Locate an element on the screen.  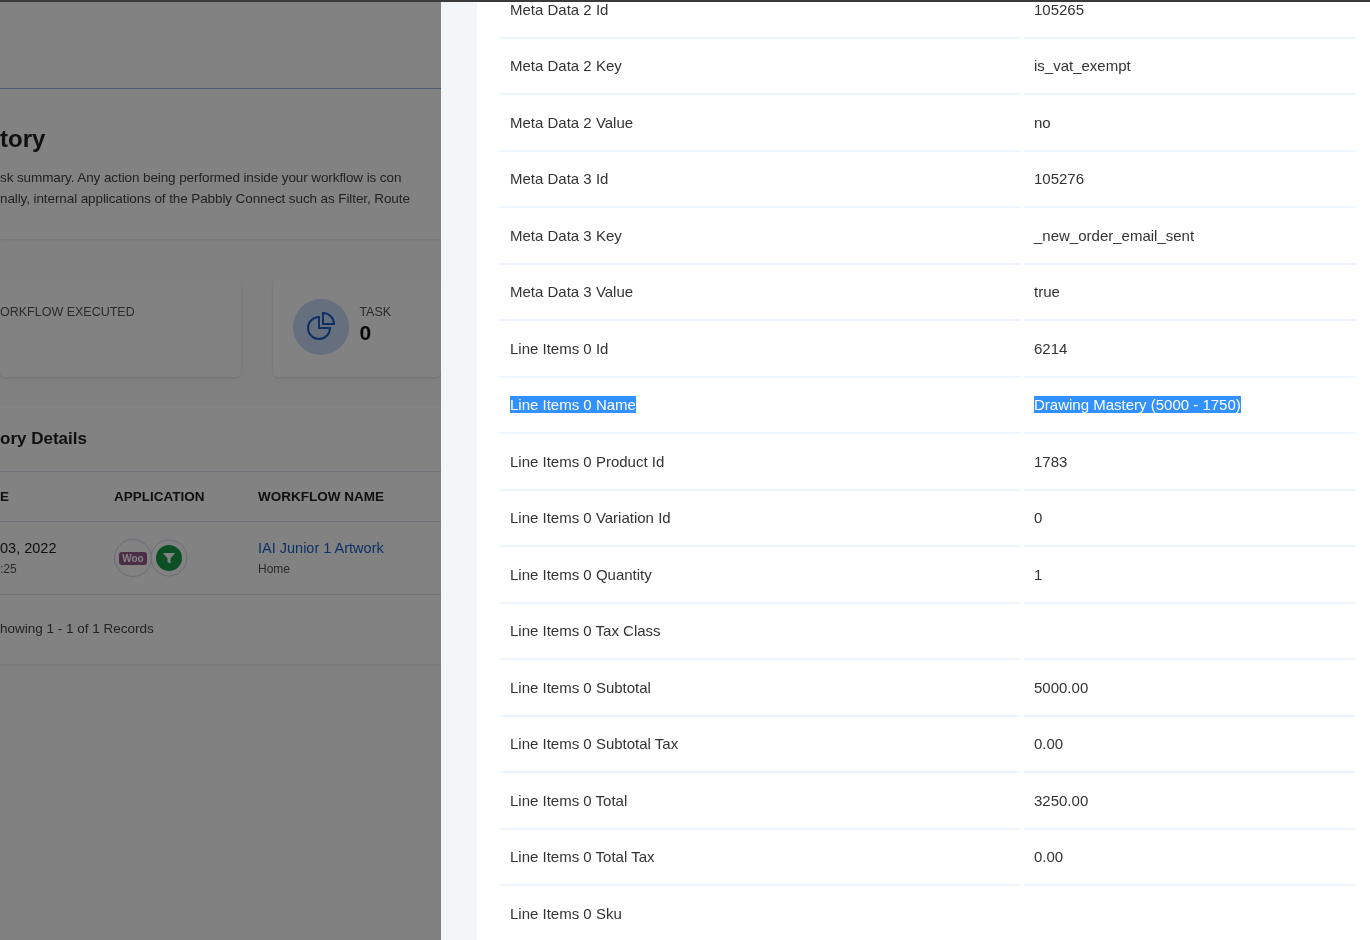
field-key: Line Items 0 Variation Id is located at coordinates (590, 518).